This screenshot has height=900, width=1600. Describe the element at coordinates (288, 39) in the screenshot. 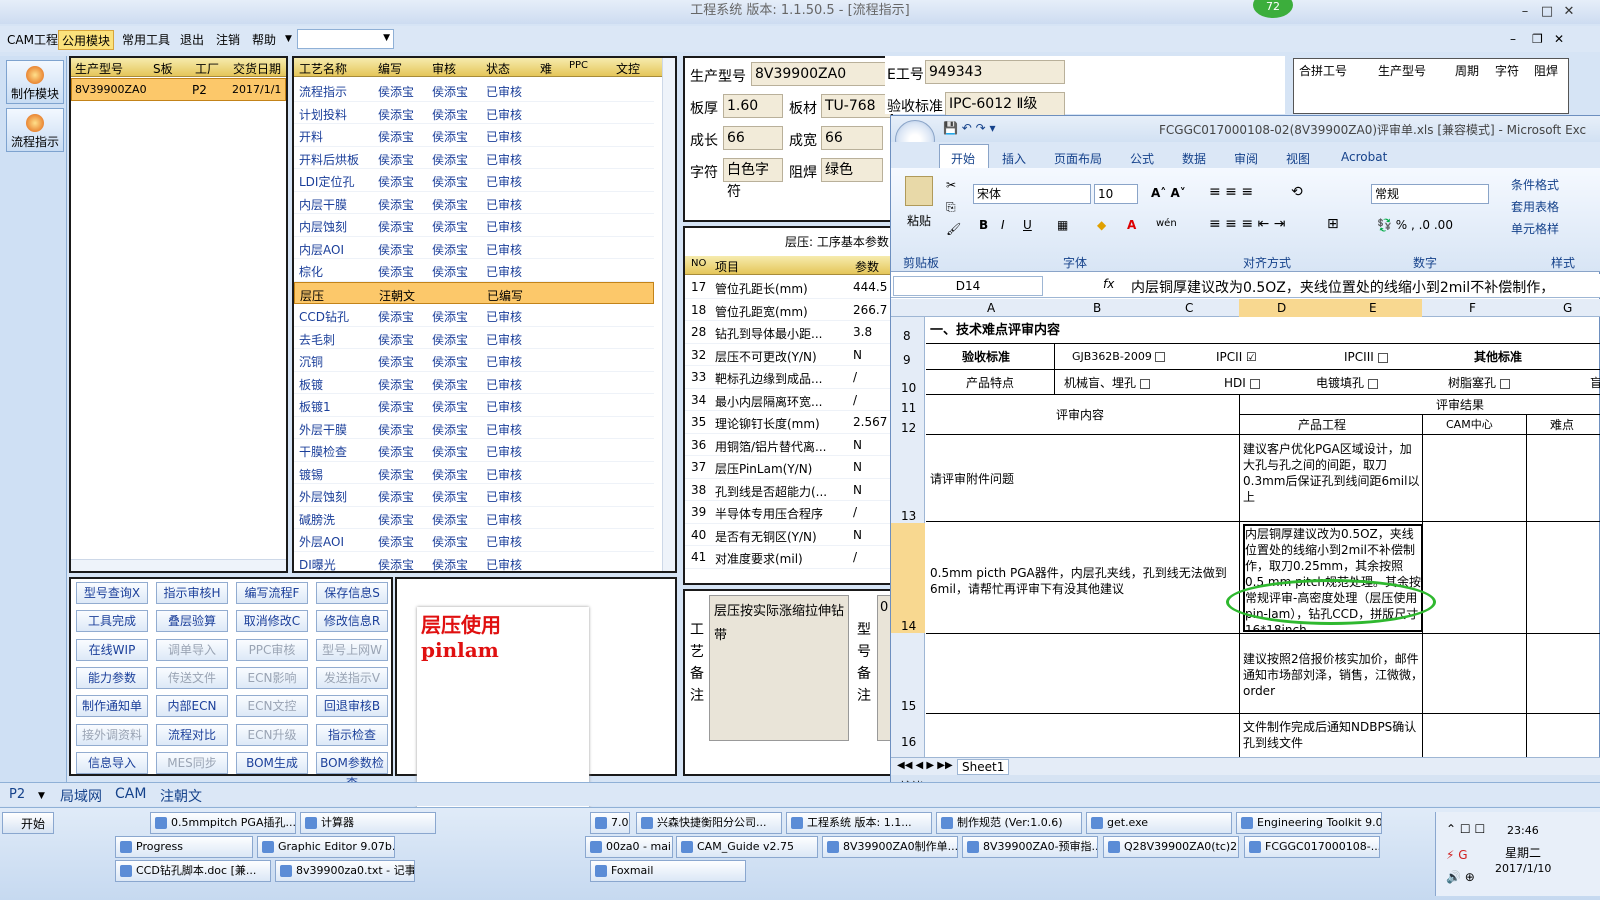

I see `chevron-down-icon: ▼` at that location.